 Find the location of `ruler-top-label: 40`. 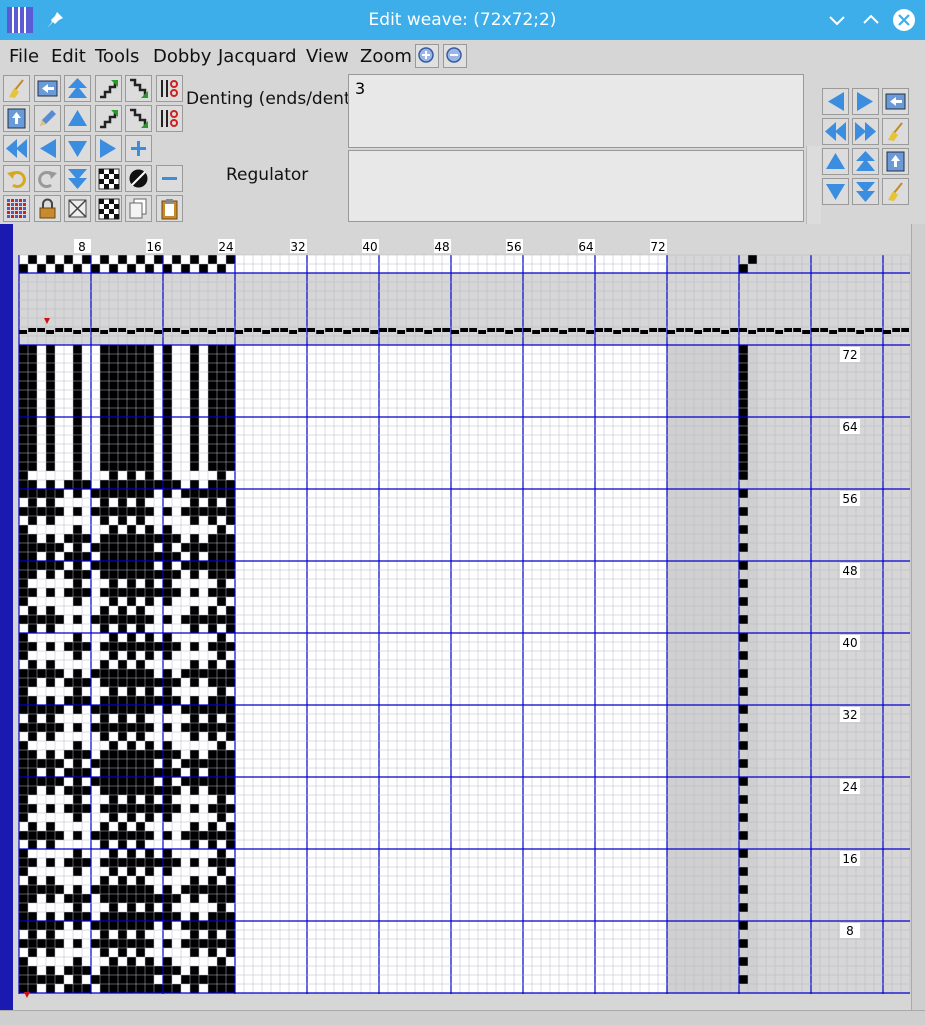

ruler-top-label: 40 is located at coordinates (369, 247).